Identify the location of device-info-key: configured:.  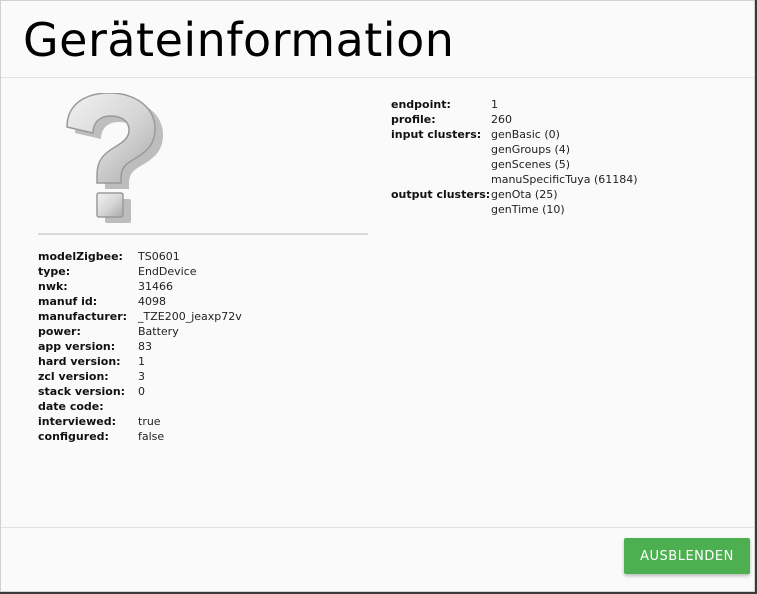
(73, 436).